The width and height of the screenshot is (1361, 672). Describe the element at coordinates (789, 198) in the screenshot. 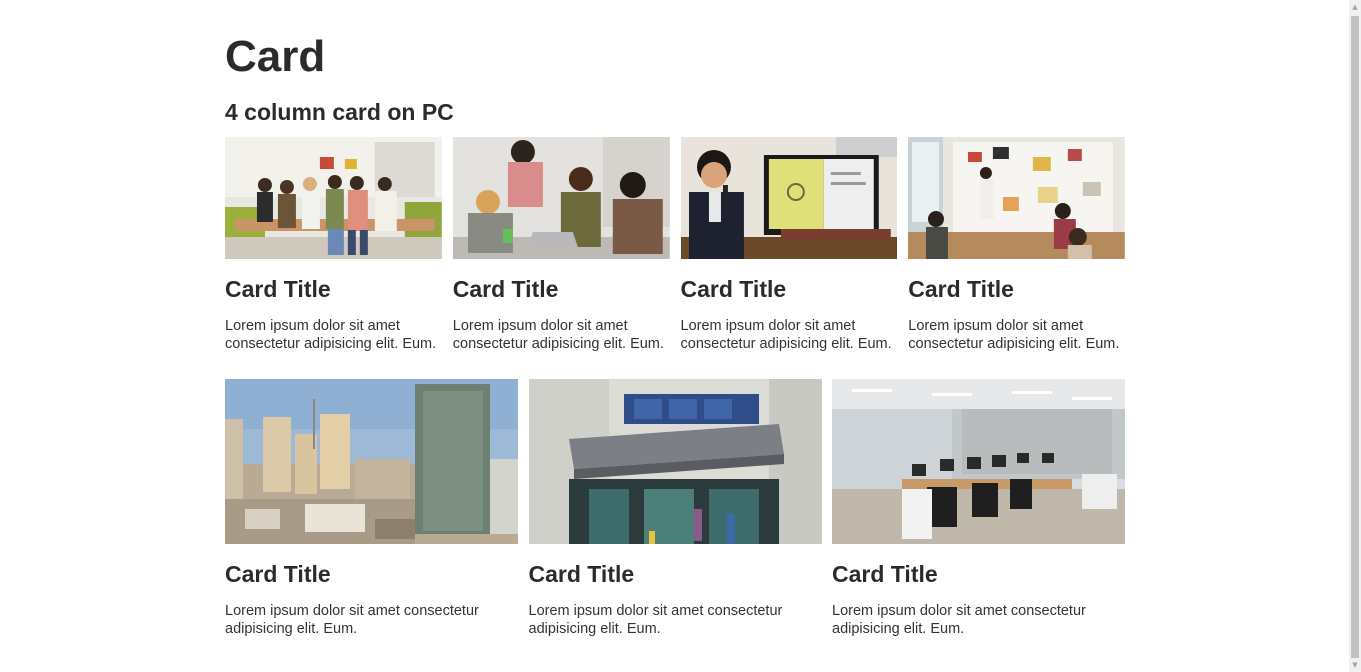

I see `card-image-presentation-screen` at that location.